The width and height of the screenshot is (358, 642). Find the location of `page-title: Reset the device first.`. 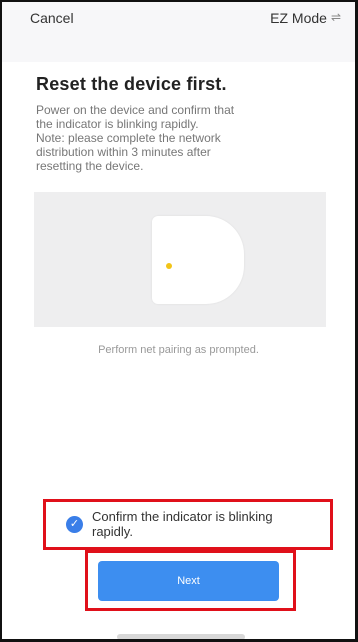

page-title: Reset the device first. is located at coordinates (131, 84).